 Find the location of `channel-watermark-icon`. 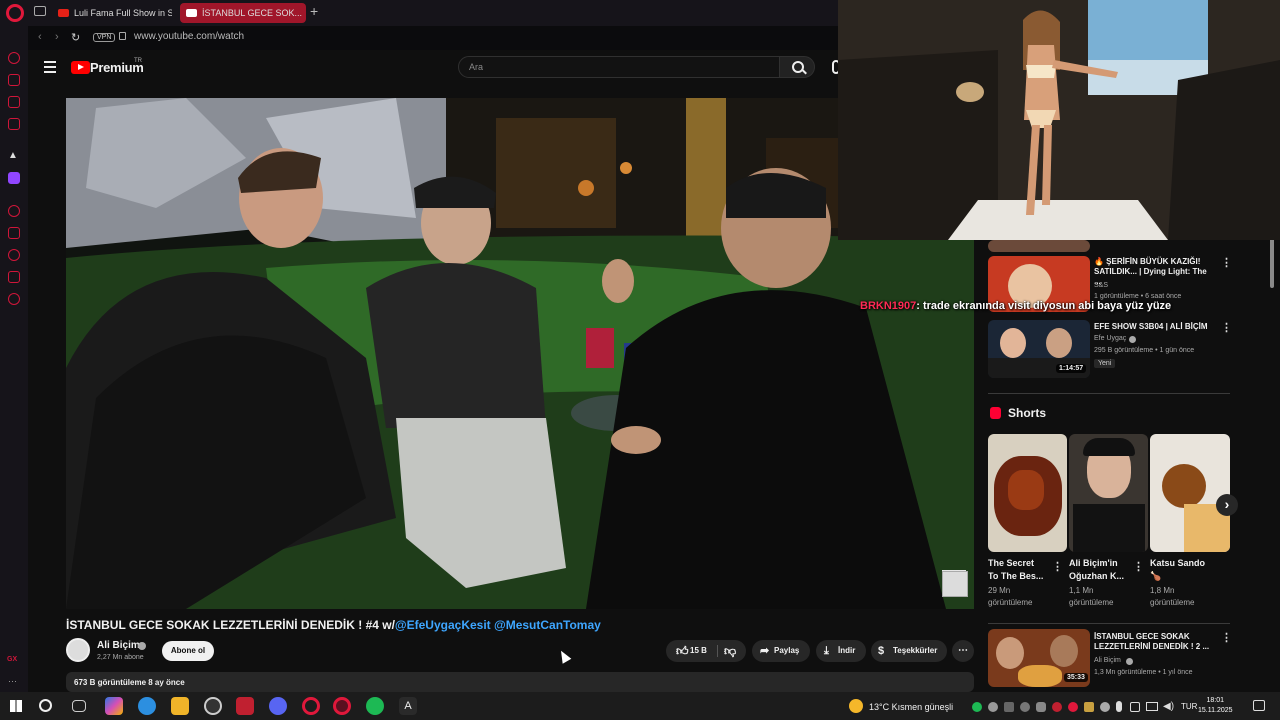

channel-watermark-icon is located at coordinates (955, 584).